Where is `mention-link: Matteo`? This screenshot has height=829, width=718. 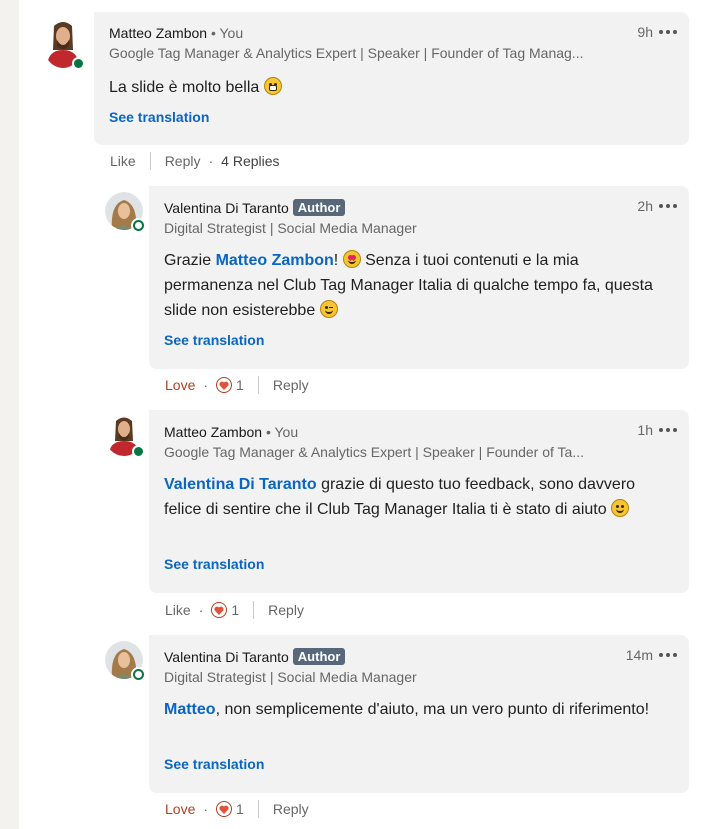 mention-link: Matteo is located at coordinates (190, 709).